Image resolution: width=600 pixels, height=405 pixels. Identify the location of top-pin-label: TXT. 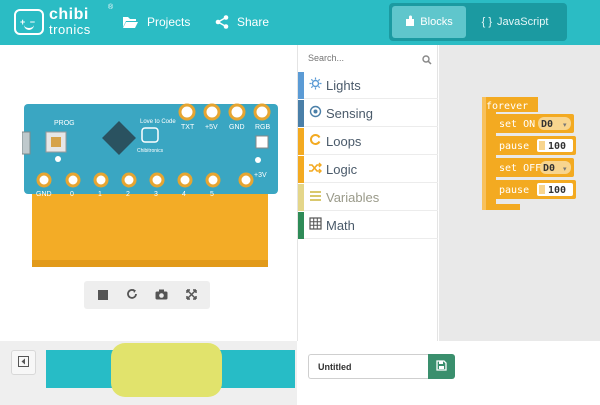
(188, 127).